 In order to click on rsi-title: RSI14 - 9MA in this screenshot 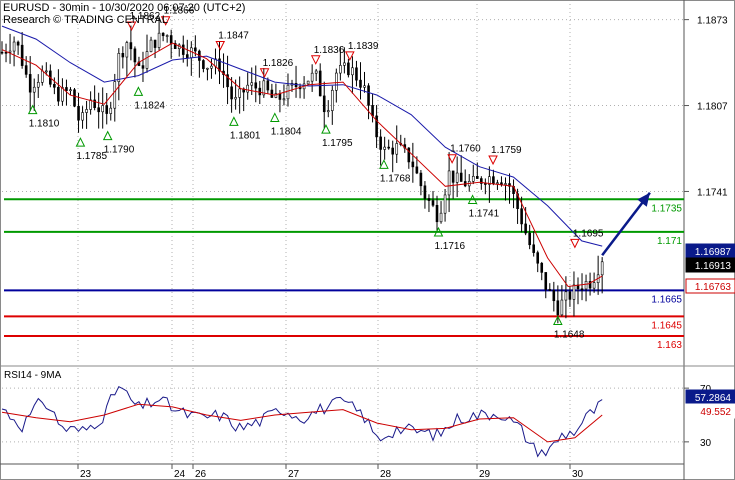, I will do `click(33, 375)`.